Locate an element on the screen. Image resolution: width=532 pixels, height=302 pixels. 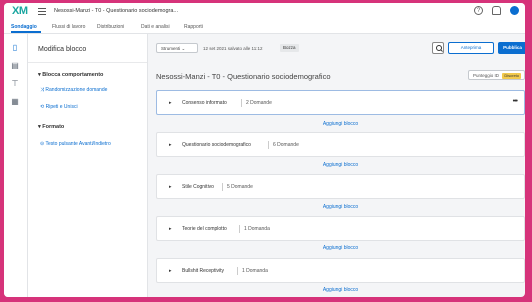
next-back-button-text-option: ⊝ Testo pulsante Avanti/Indietro is located at coordinates (75, 144).